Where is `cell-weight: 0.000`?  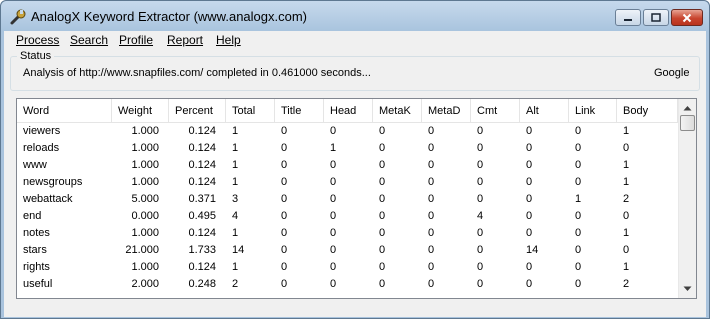 cell-weight: 0.000 is located at coordinates (145, 216).